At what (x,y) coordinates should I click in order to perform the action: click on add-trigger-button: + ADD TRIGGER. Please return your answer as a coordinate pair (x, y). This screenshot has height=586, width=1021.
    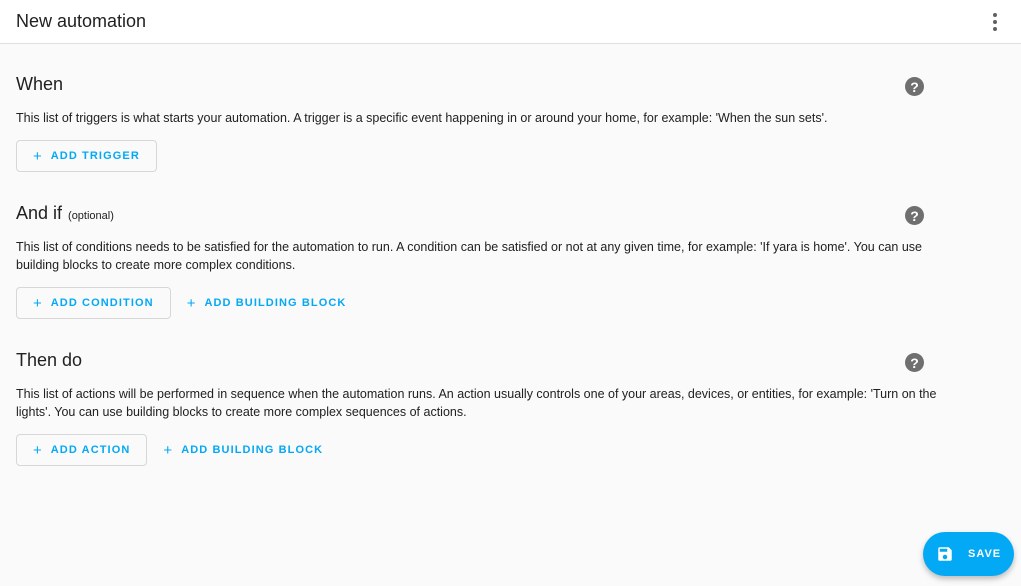
    Looking at the image, I should click on (86, 156).